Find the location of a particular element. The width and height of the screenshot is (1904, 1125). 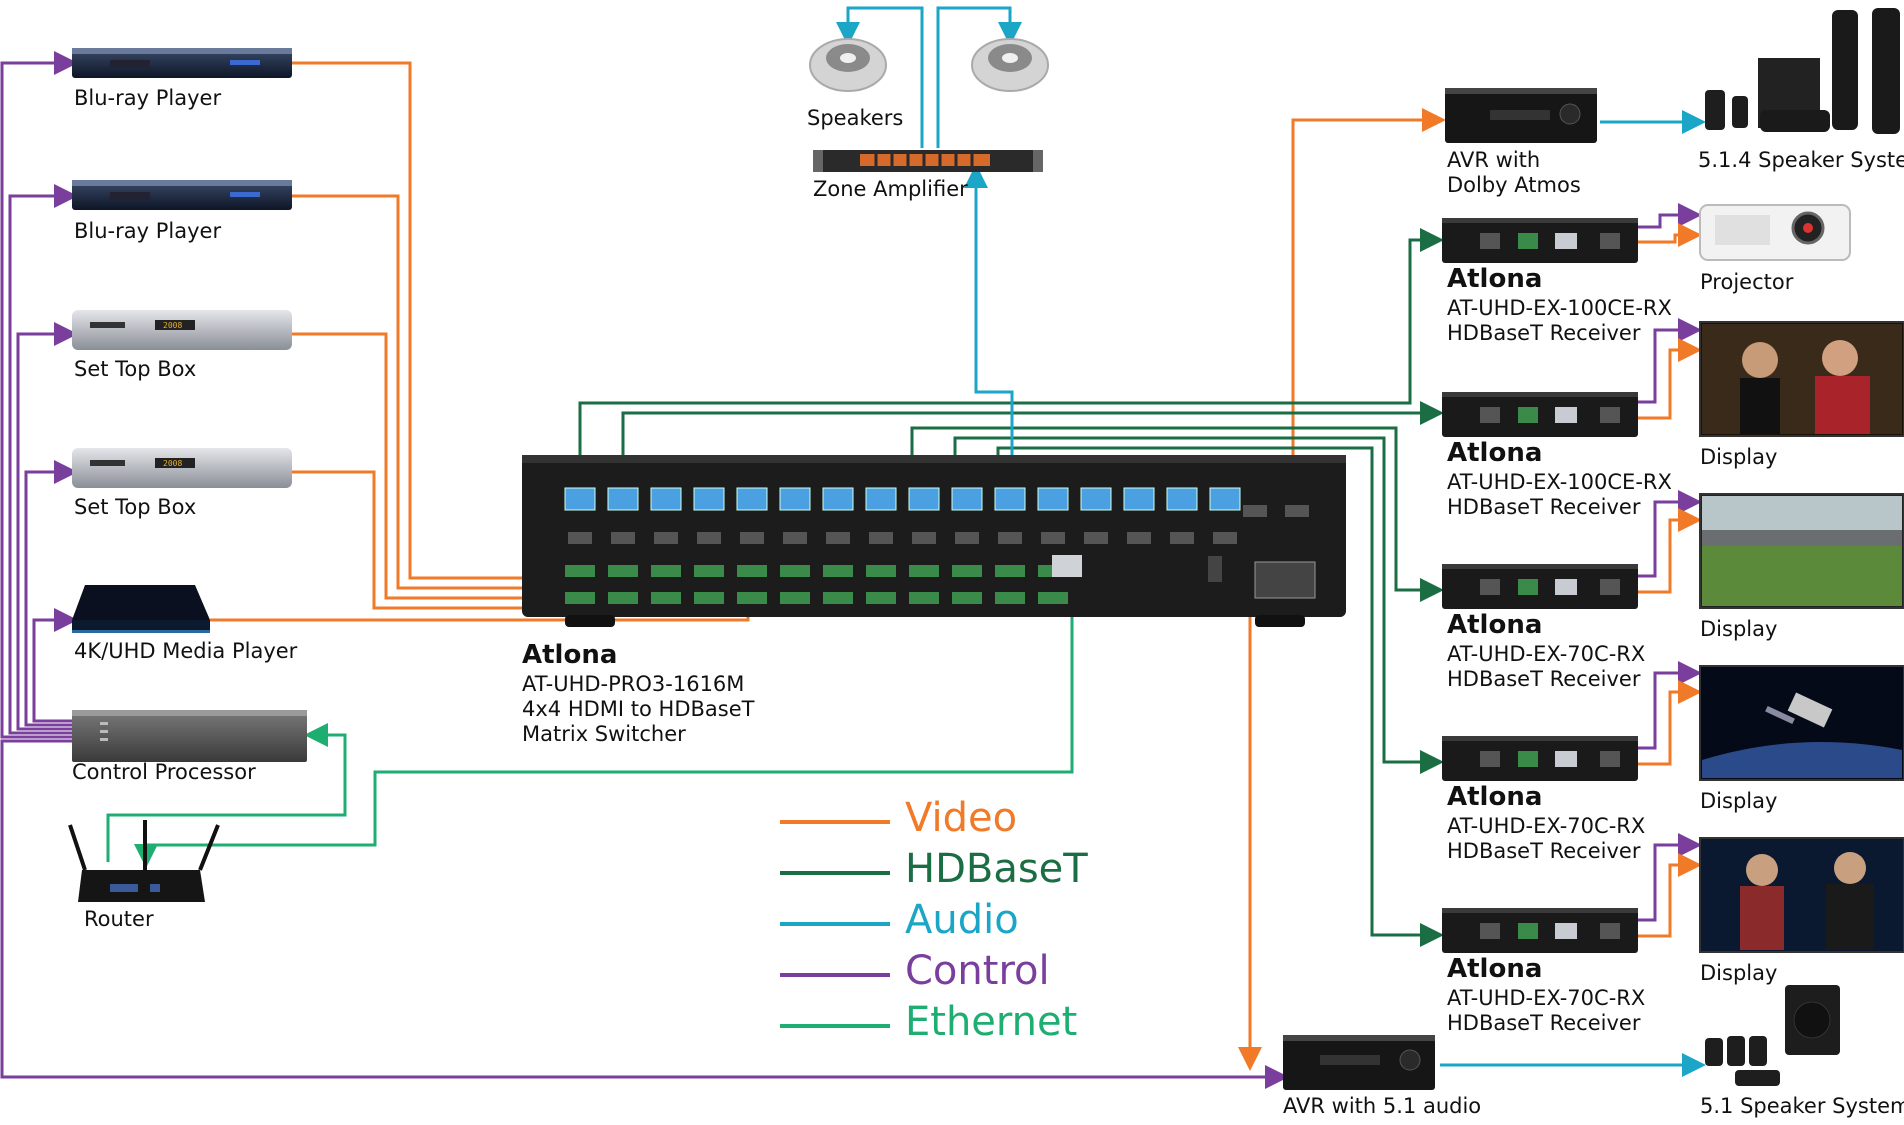

legend-label-ethernet: Ethernet is located at coordinates (991, 1022).